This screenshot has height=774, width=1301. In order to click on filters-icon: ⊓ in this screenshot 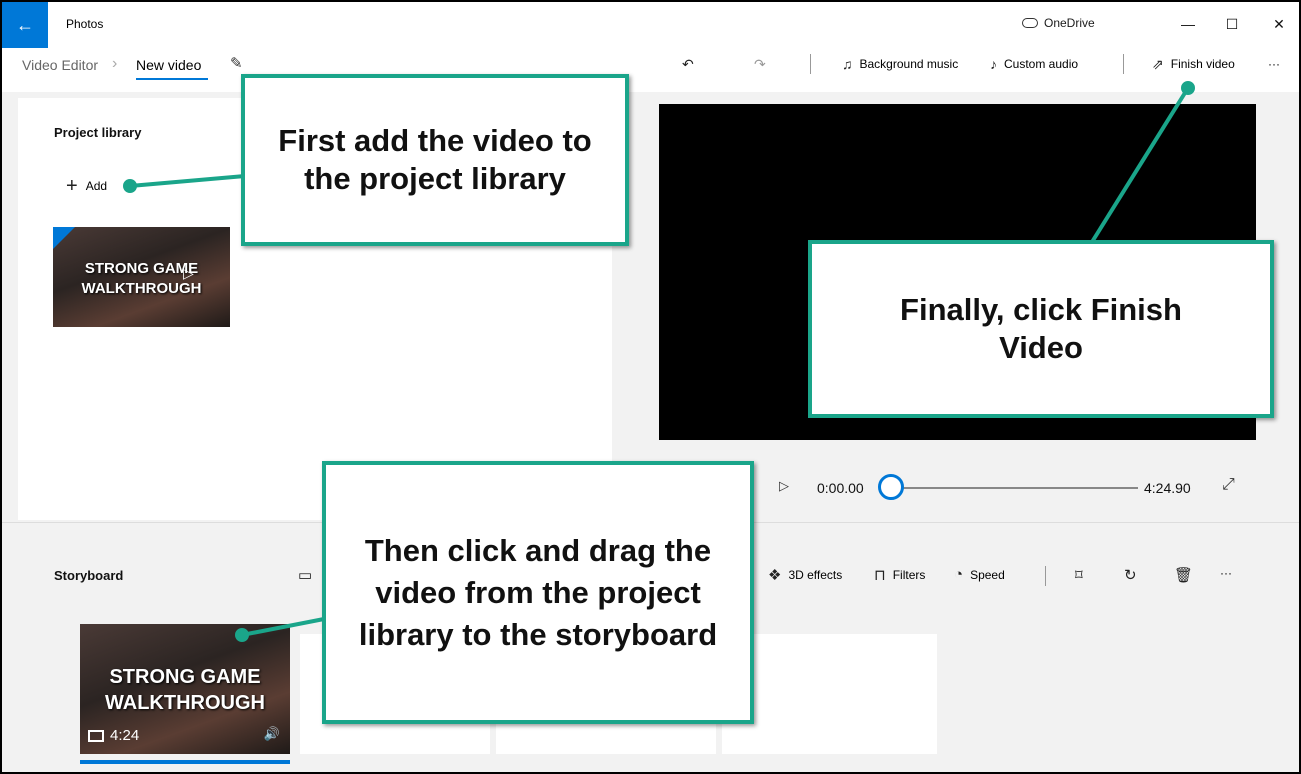, I will do `click(880, 575)`.